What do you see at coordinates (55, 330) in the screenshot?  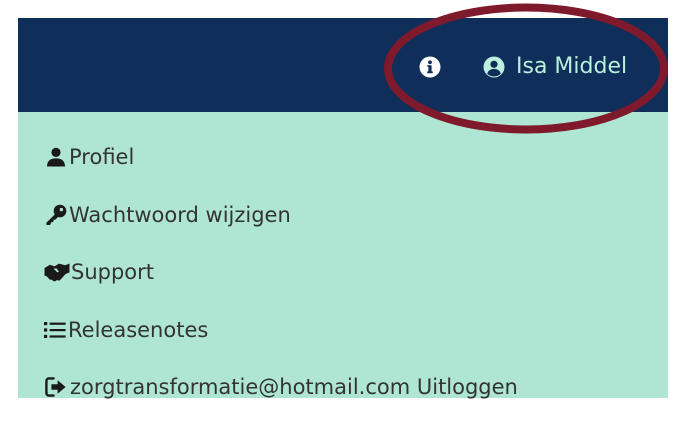 I see `list-icon` at bounding box center [55, 330].